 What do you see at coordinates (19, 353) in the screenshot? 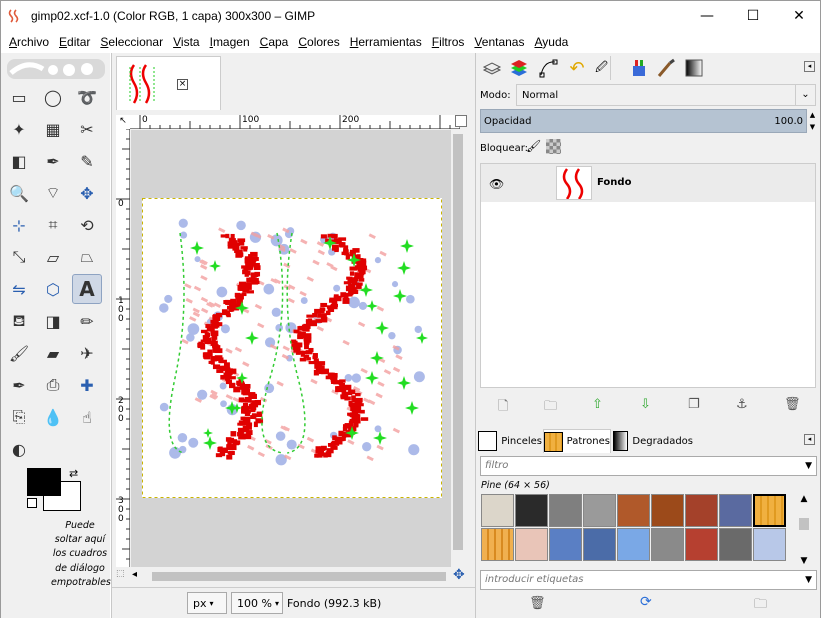
I see `paintbrush-icon: 🖌` at bounding box center [19, 353].